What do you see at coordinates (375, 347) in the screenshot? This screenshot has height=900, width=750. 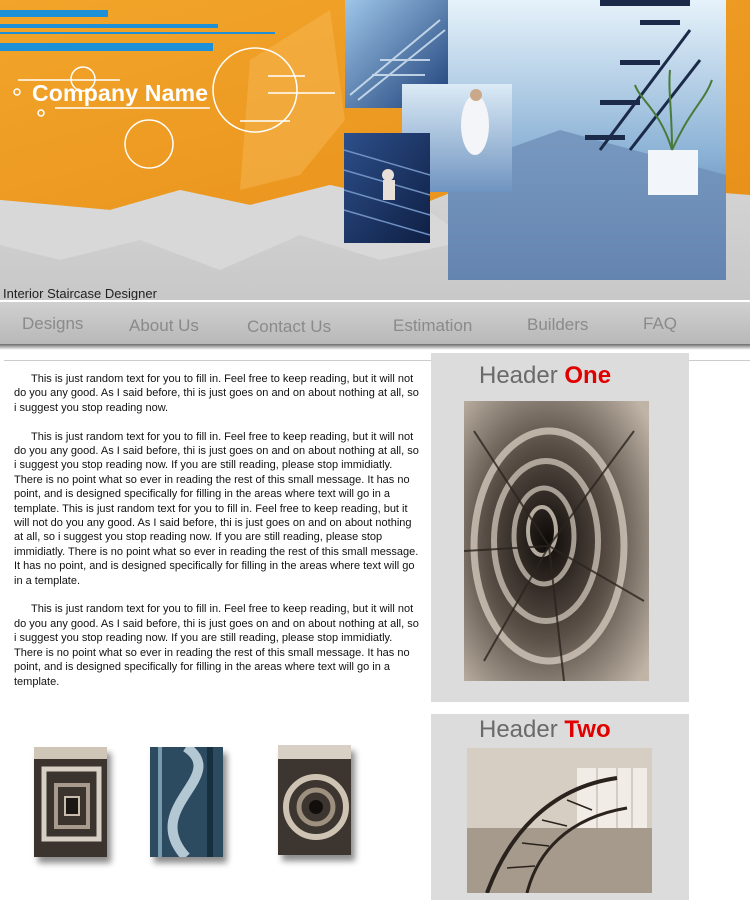 I see `nav-shadow` at bounding box center [375, 347].